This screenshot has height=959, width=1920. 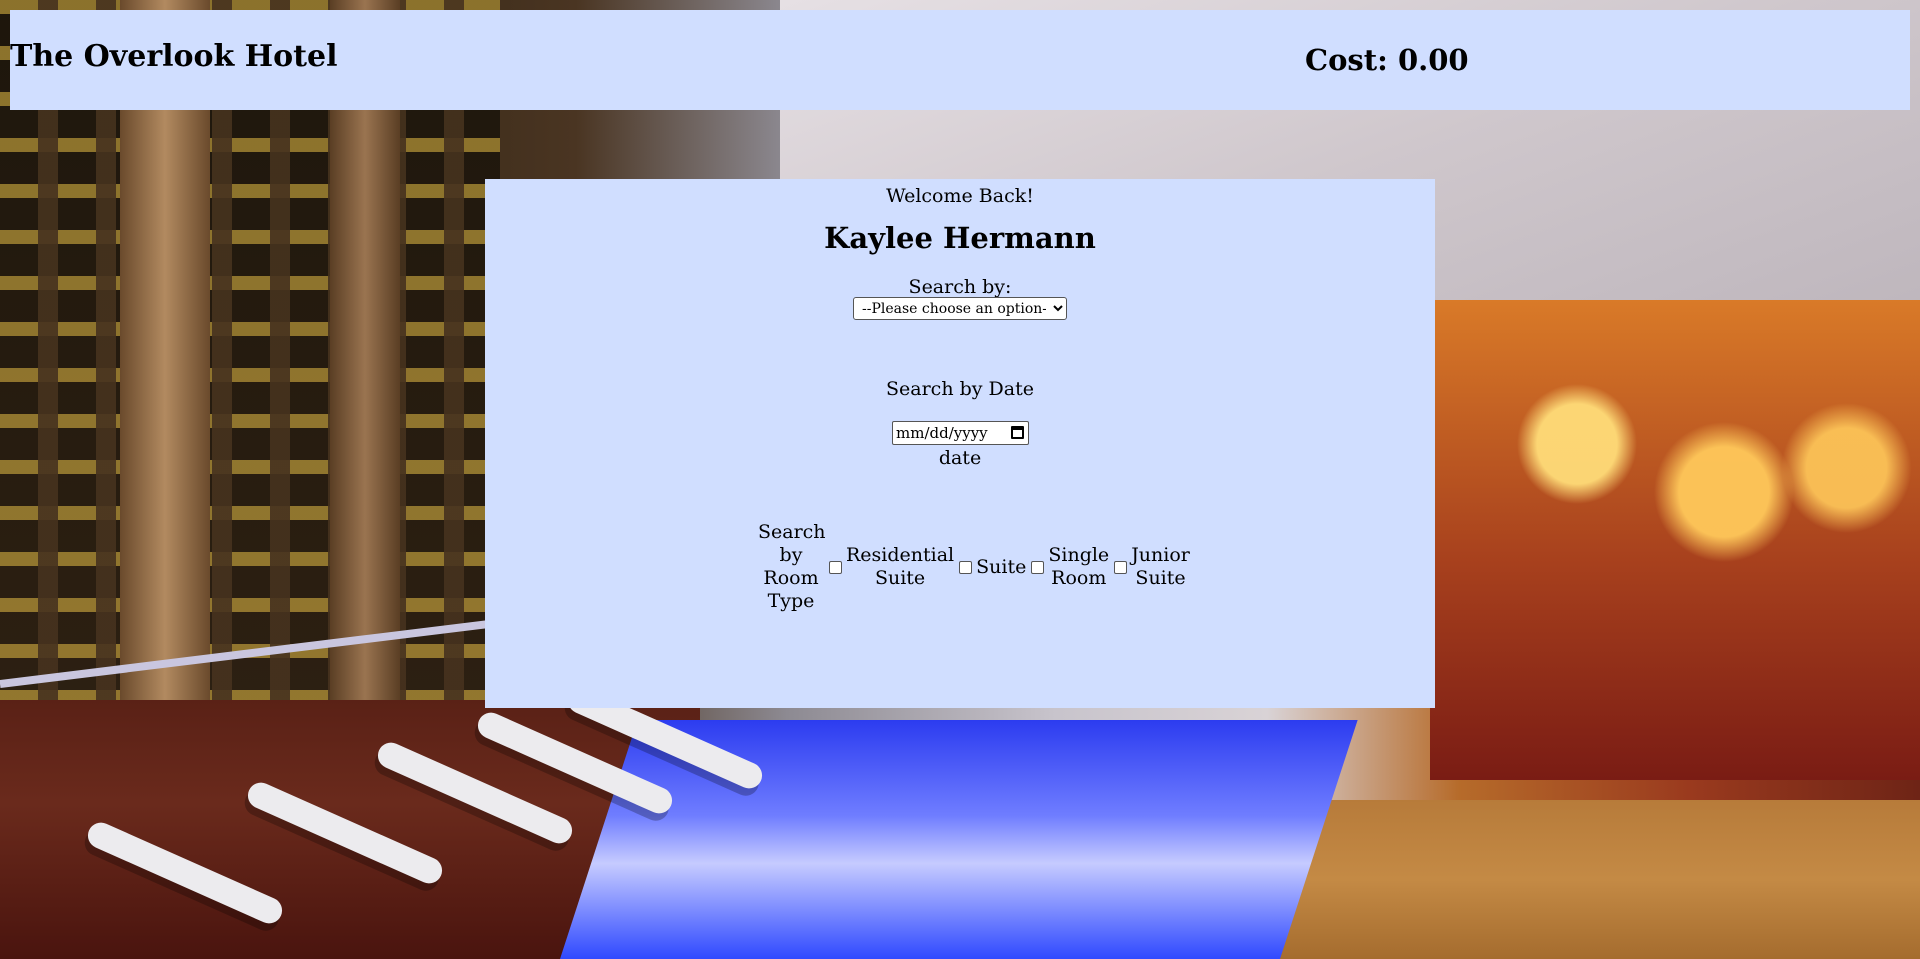 I want to click on room-type-label: Single Room, so click(x=1078, y=567).